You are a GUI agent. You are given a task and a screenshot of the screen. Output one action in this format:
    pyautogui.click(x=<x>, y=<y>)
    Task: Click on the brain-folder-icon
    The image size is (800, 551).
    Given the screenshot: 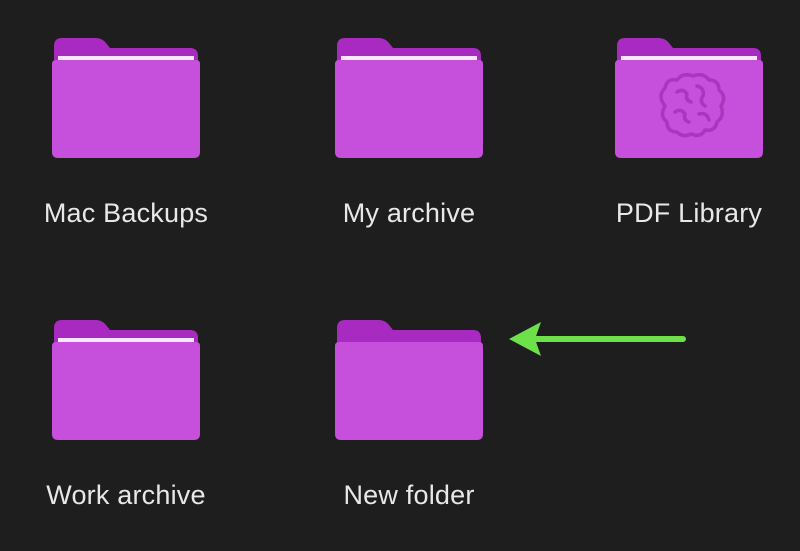 What is the action you would take?
    pyautogui.click(x=689, y=98)
    